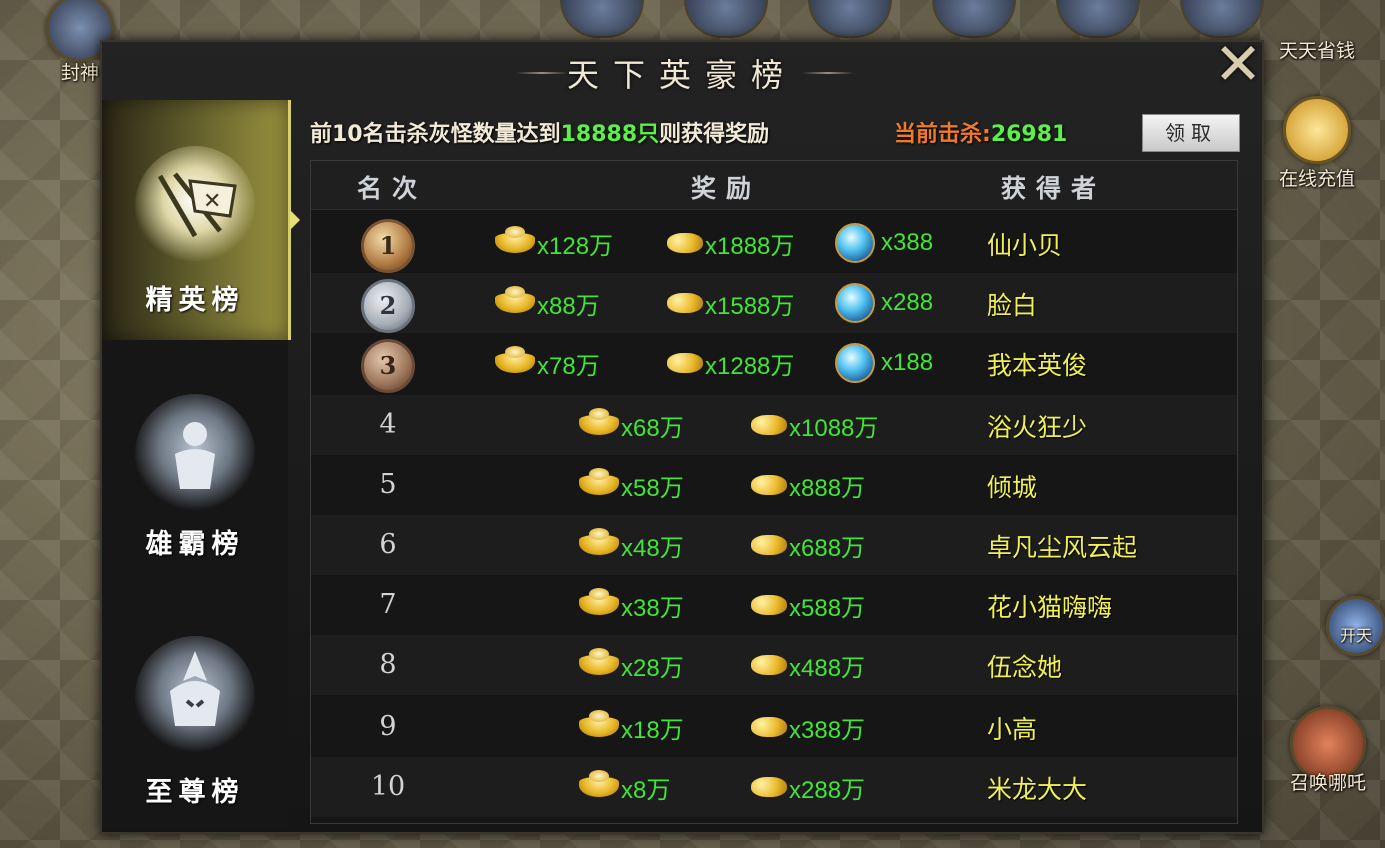  What do you see at coordinates (388, 544) in the screenshot?
I see `rank-number: 6` at bounding box center [388, 544].